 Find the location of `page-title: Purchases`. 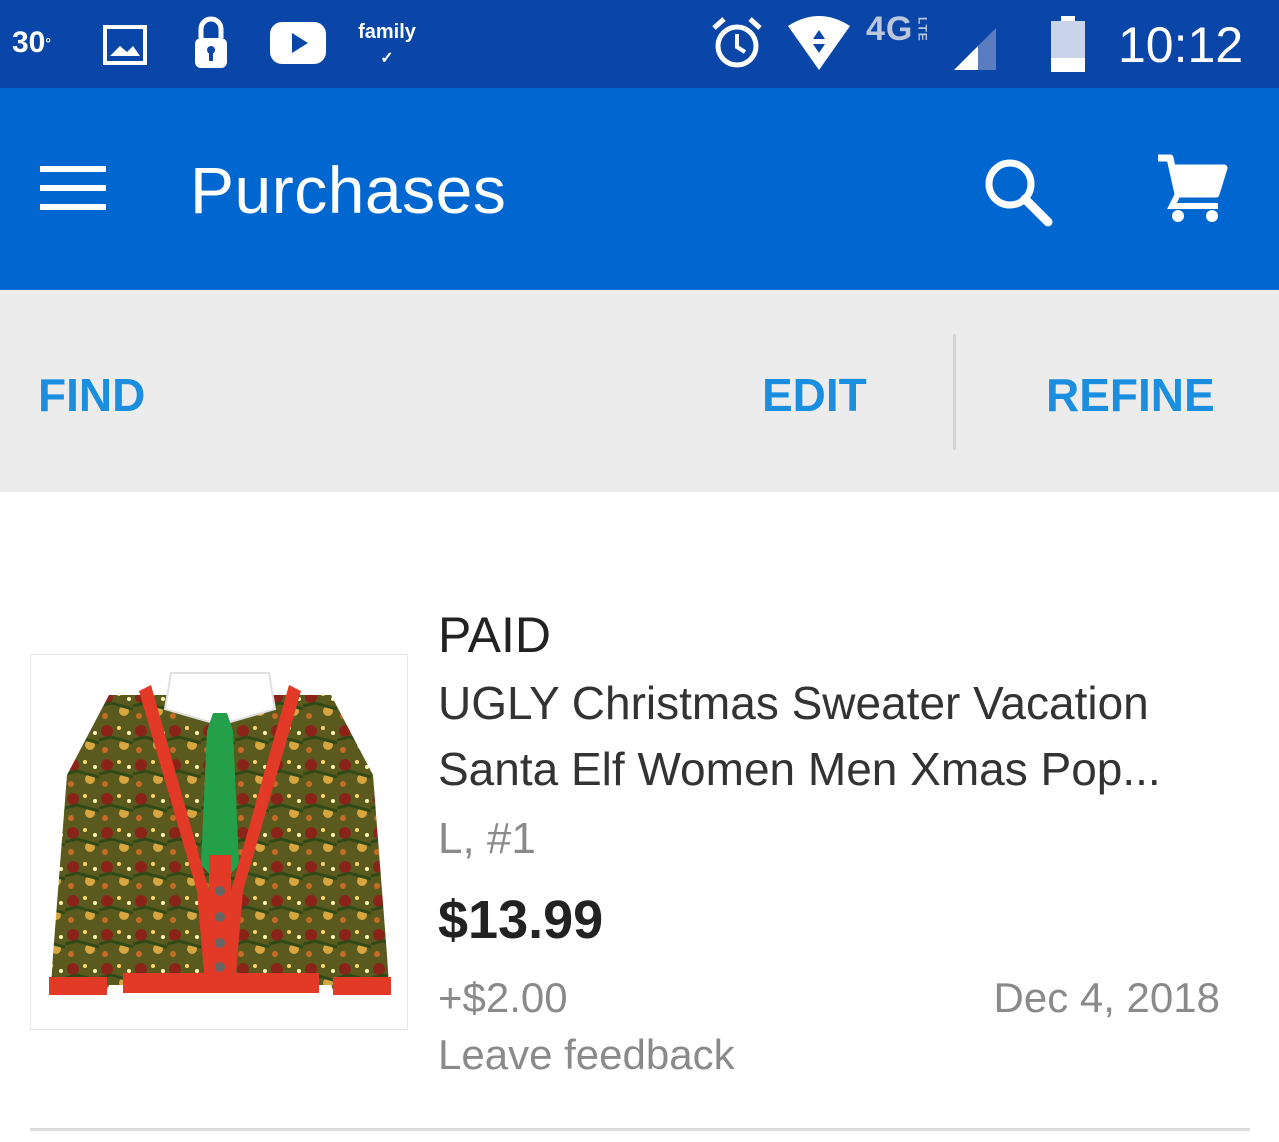

page-title: Purchases is located at coordinates (348, 190).